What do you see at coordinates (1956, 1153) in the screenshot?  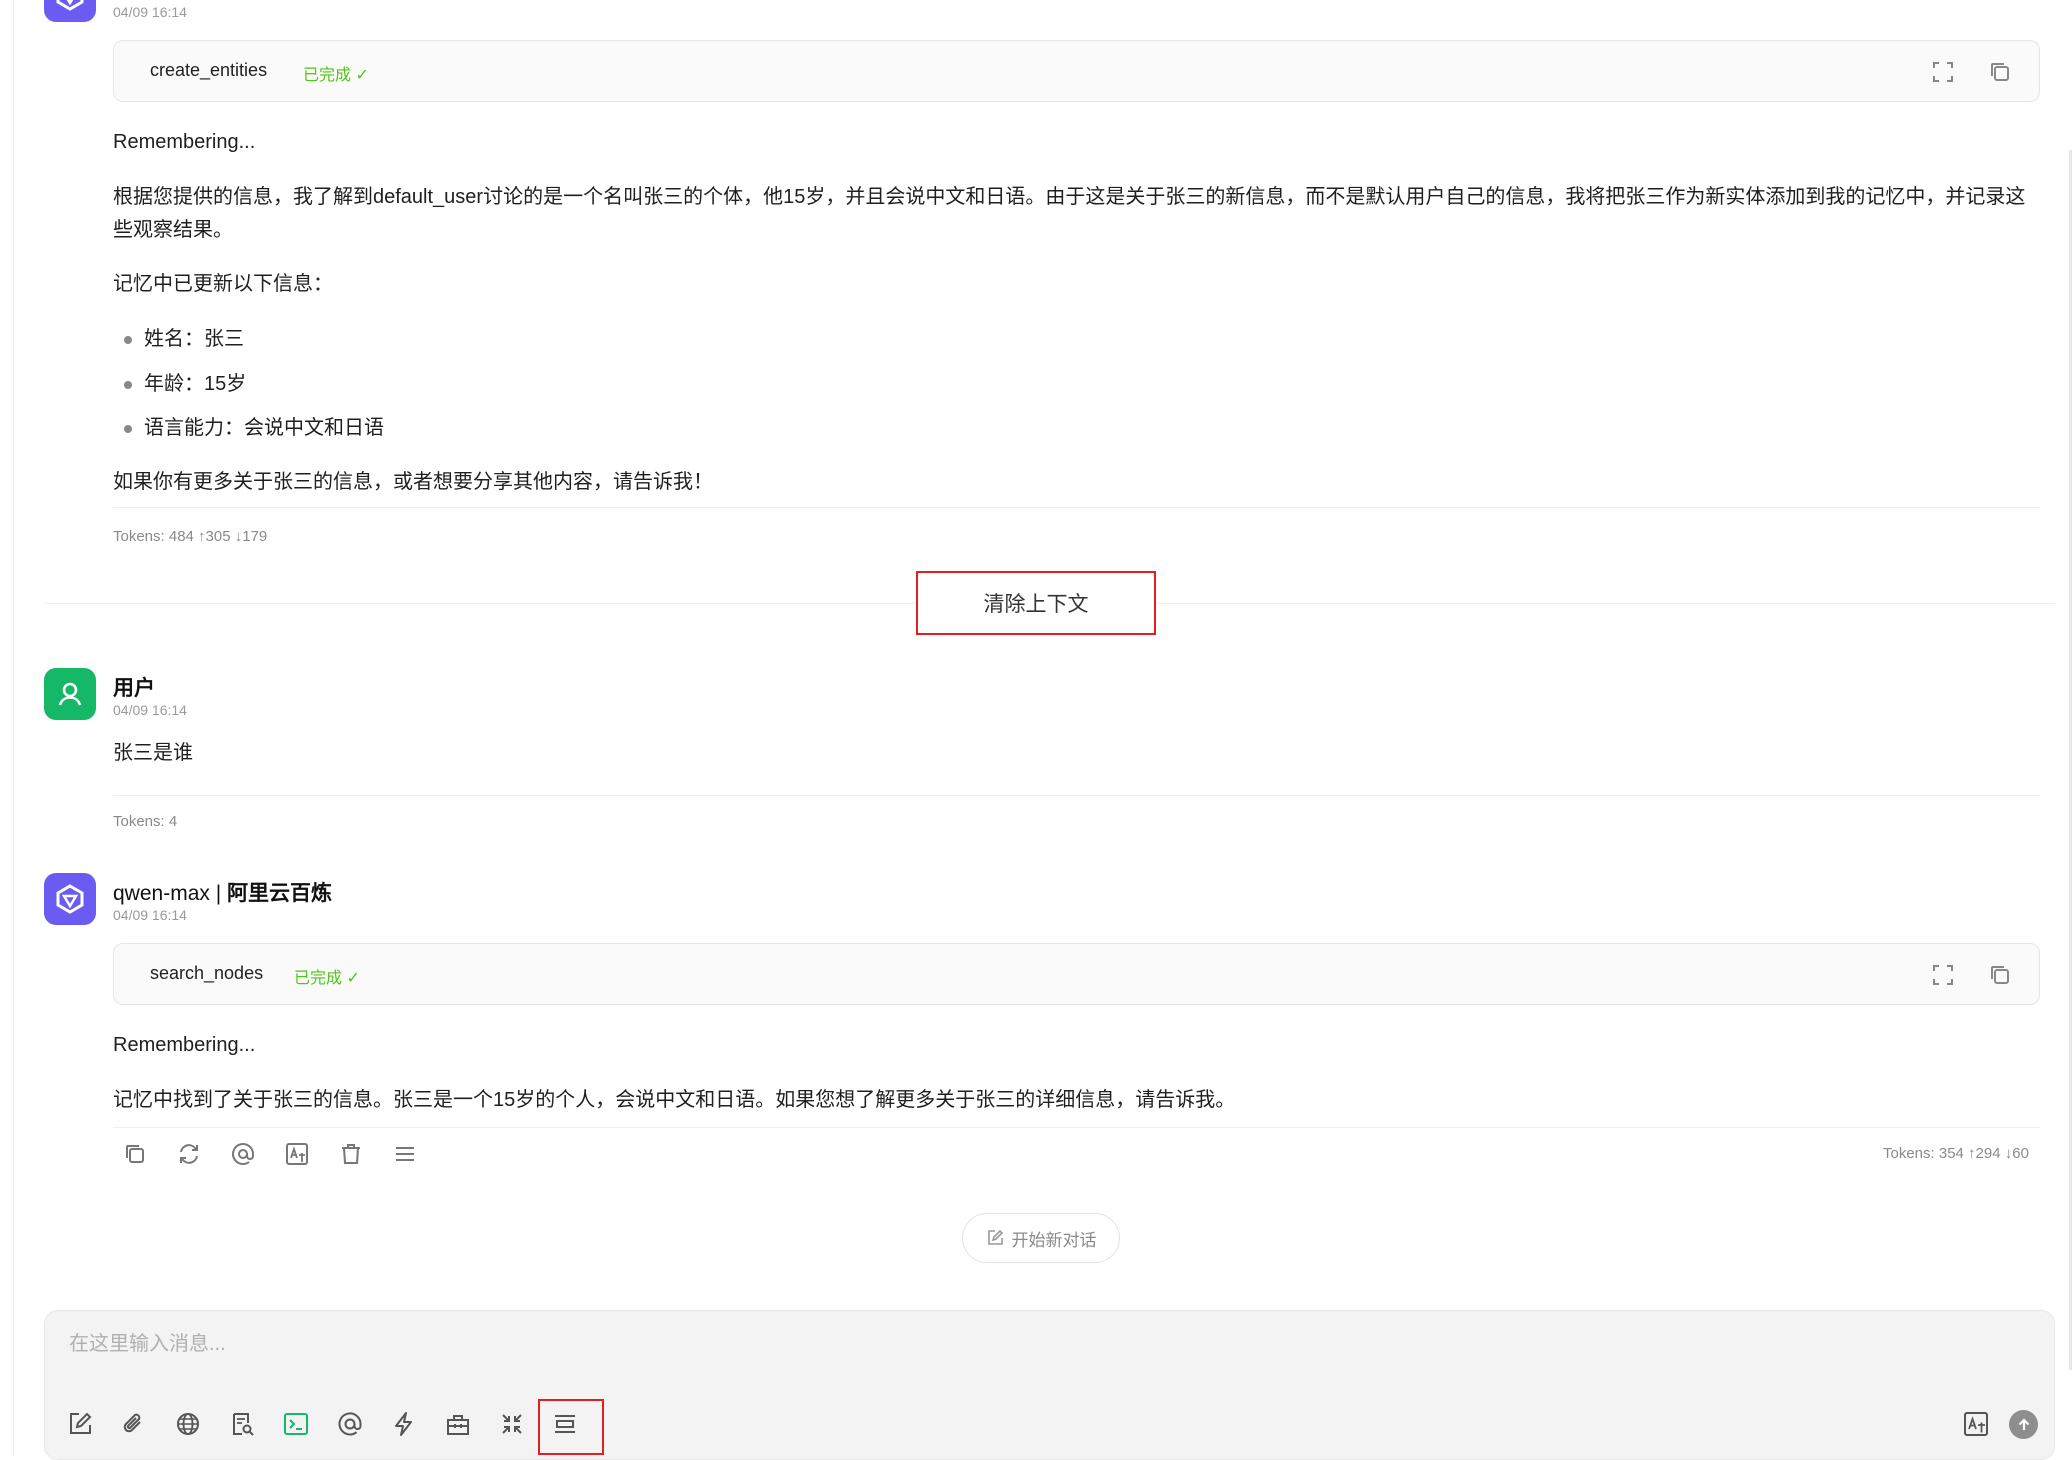 I see `token-count: Tokens: 354 ↑294 ↓60` at bounding box center [1956, 1153].